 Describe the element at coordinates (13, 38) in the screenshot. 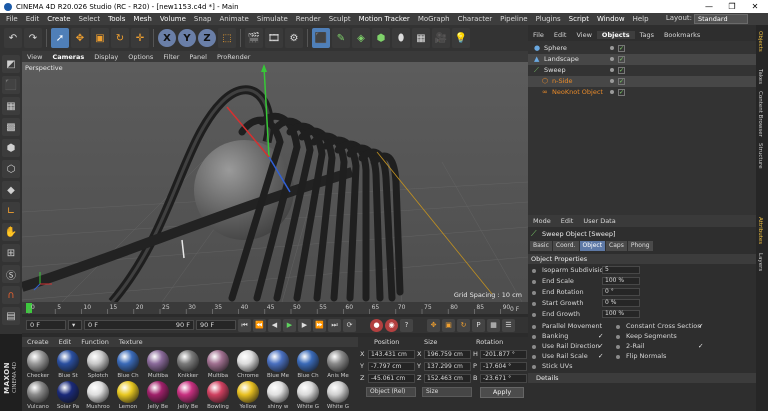

I see `undo-icon: ↶` at that location.